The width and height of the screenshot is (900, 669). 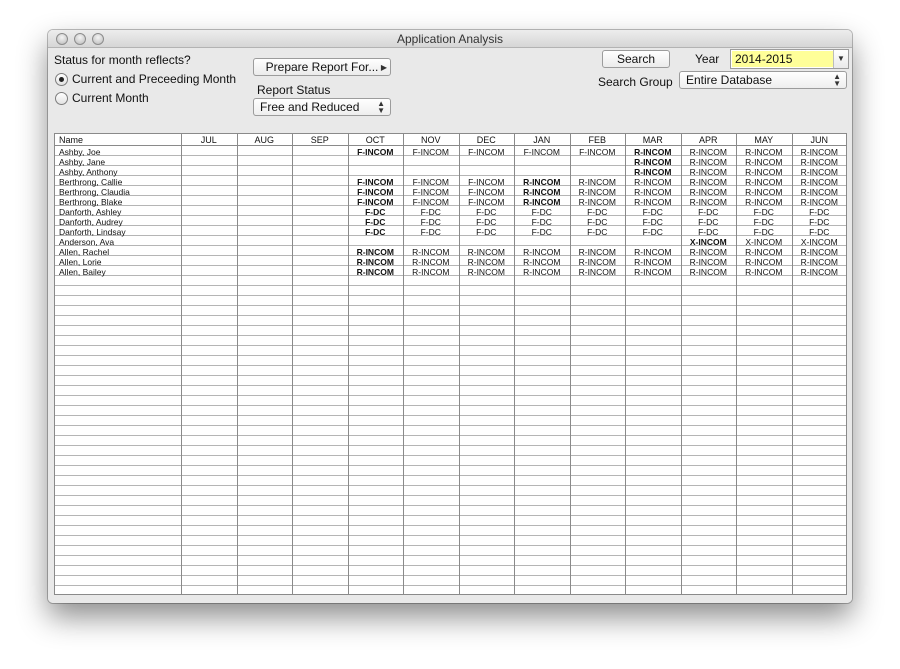 I want to click on window-title: Application Analysis, so click(x=450, y=39).